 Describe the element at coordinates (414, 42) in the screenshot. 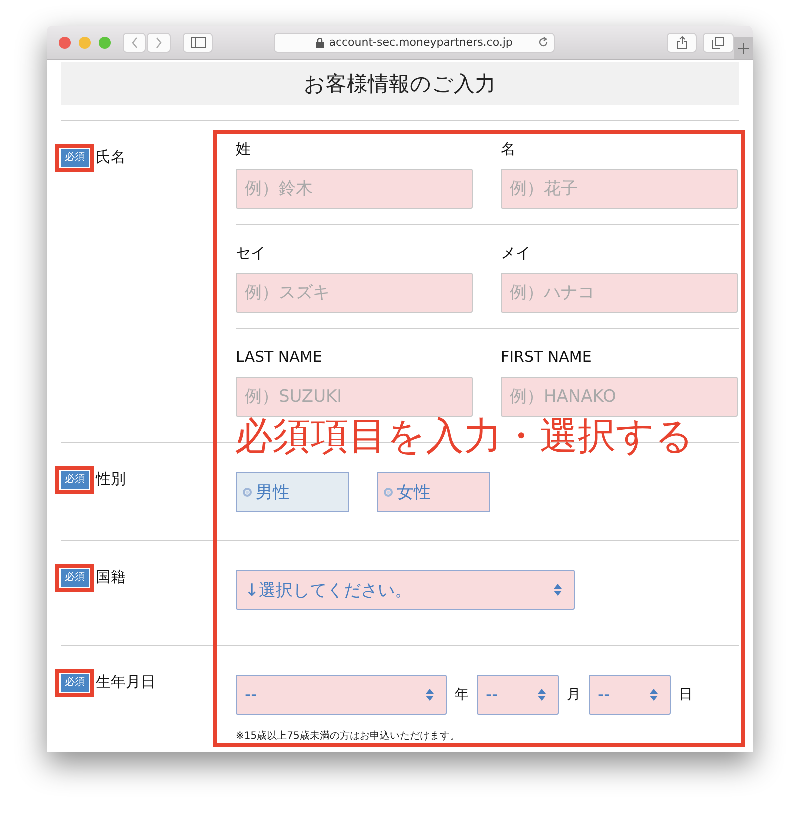

I see `address-bar: account-sec.moneypartners.co.jp` at that location.